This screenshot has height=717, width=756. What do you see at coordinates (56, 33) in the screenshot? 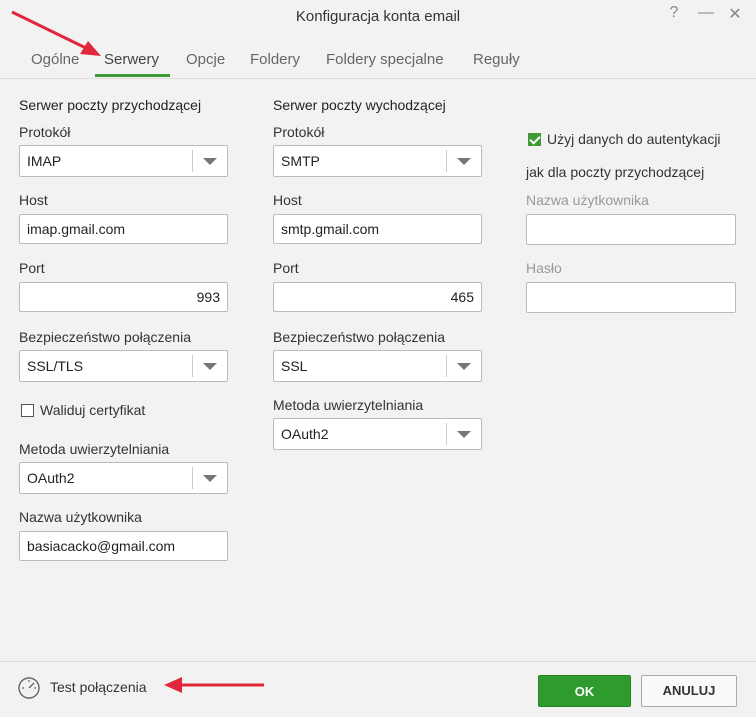
I see `annotation-arrow-tab` at bounding box center [56, 33].